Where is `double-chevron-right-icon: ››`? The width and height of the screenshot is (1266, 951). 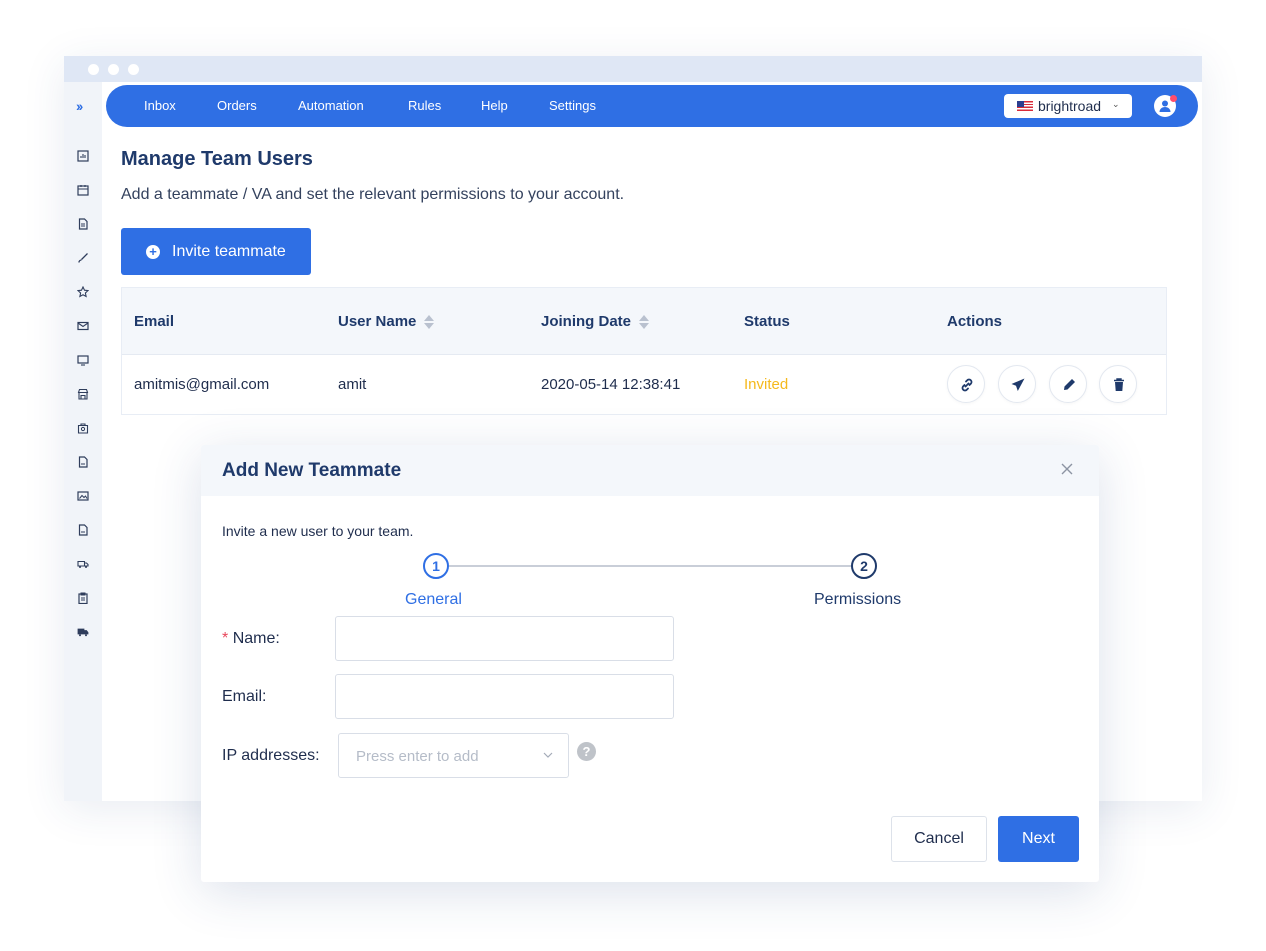 double-chevron-right-icon: ›› is located at coordinates (79, 106).